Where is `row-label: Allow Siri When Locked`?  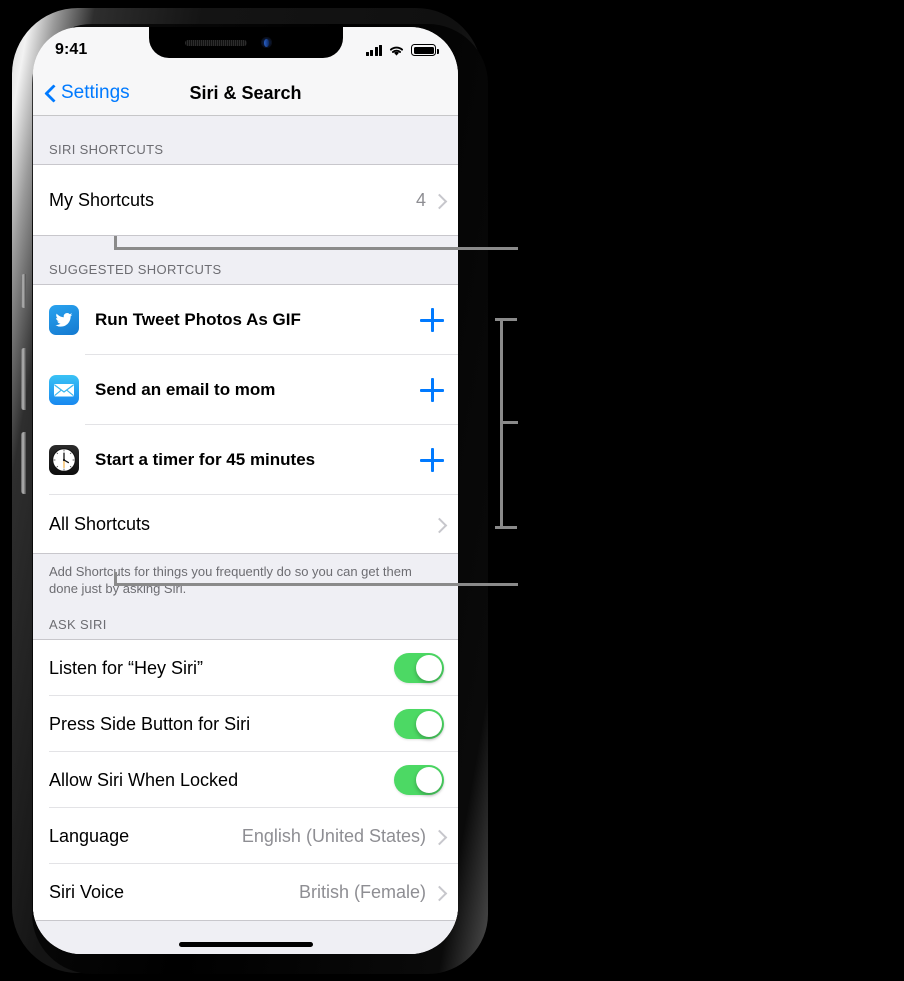
row-label: Allow Siri When Locked is located at coordinates (144, 779).